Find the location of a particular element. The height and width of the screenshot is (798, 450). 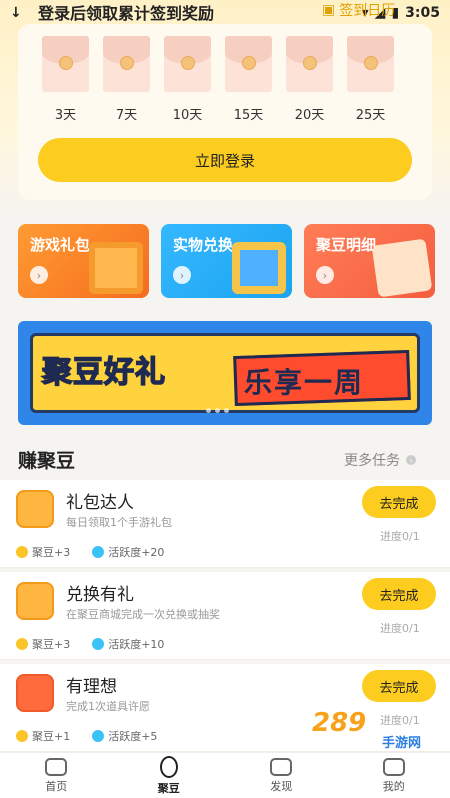

nav-discover: 发现 is located at coordinates (281, 775).